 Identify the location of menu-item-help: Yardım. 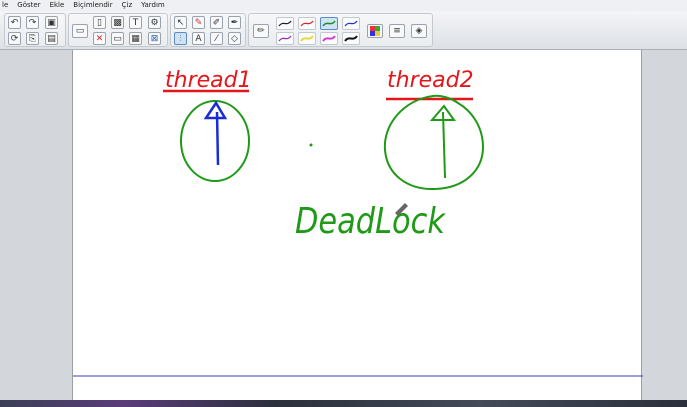
(153, 5).